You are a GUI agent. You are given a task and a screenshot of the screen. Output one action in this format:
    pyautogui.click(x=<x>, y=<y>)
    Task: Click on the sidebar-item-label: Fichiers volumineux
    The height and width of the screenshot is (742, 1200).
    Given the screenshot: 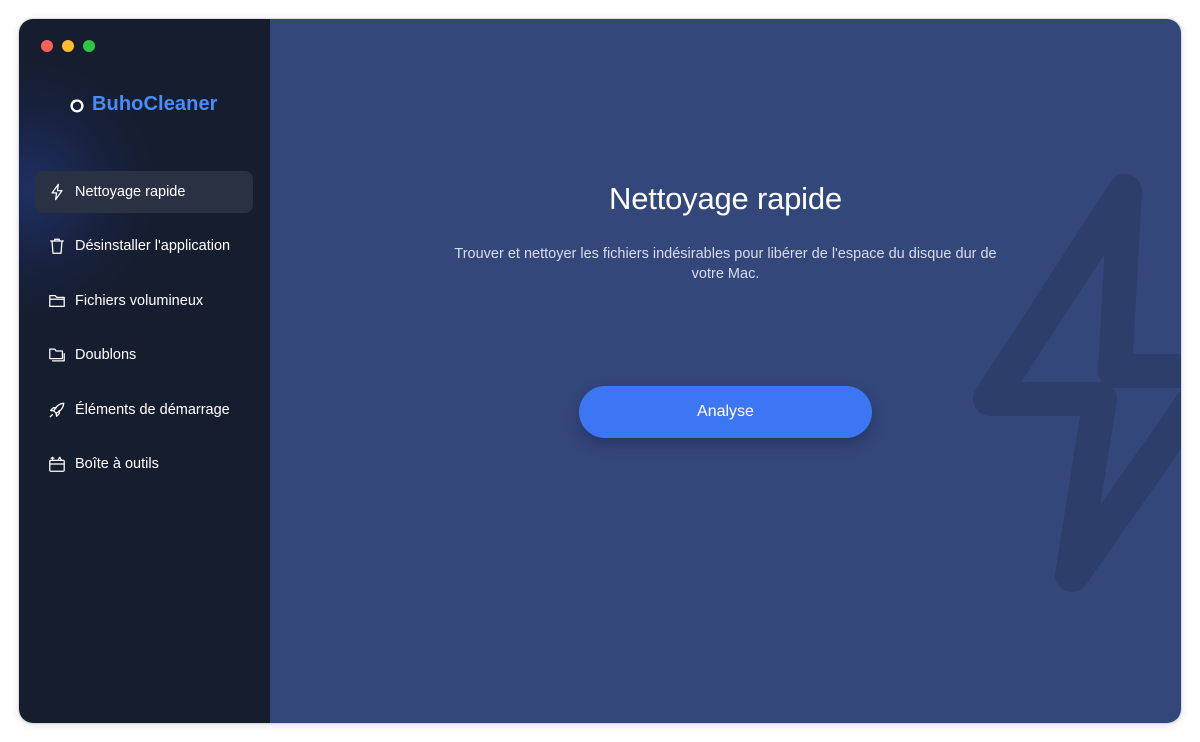 What is the action you would take?
    pyautogui.click(x=139, y=300)
    